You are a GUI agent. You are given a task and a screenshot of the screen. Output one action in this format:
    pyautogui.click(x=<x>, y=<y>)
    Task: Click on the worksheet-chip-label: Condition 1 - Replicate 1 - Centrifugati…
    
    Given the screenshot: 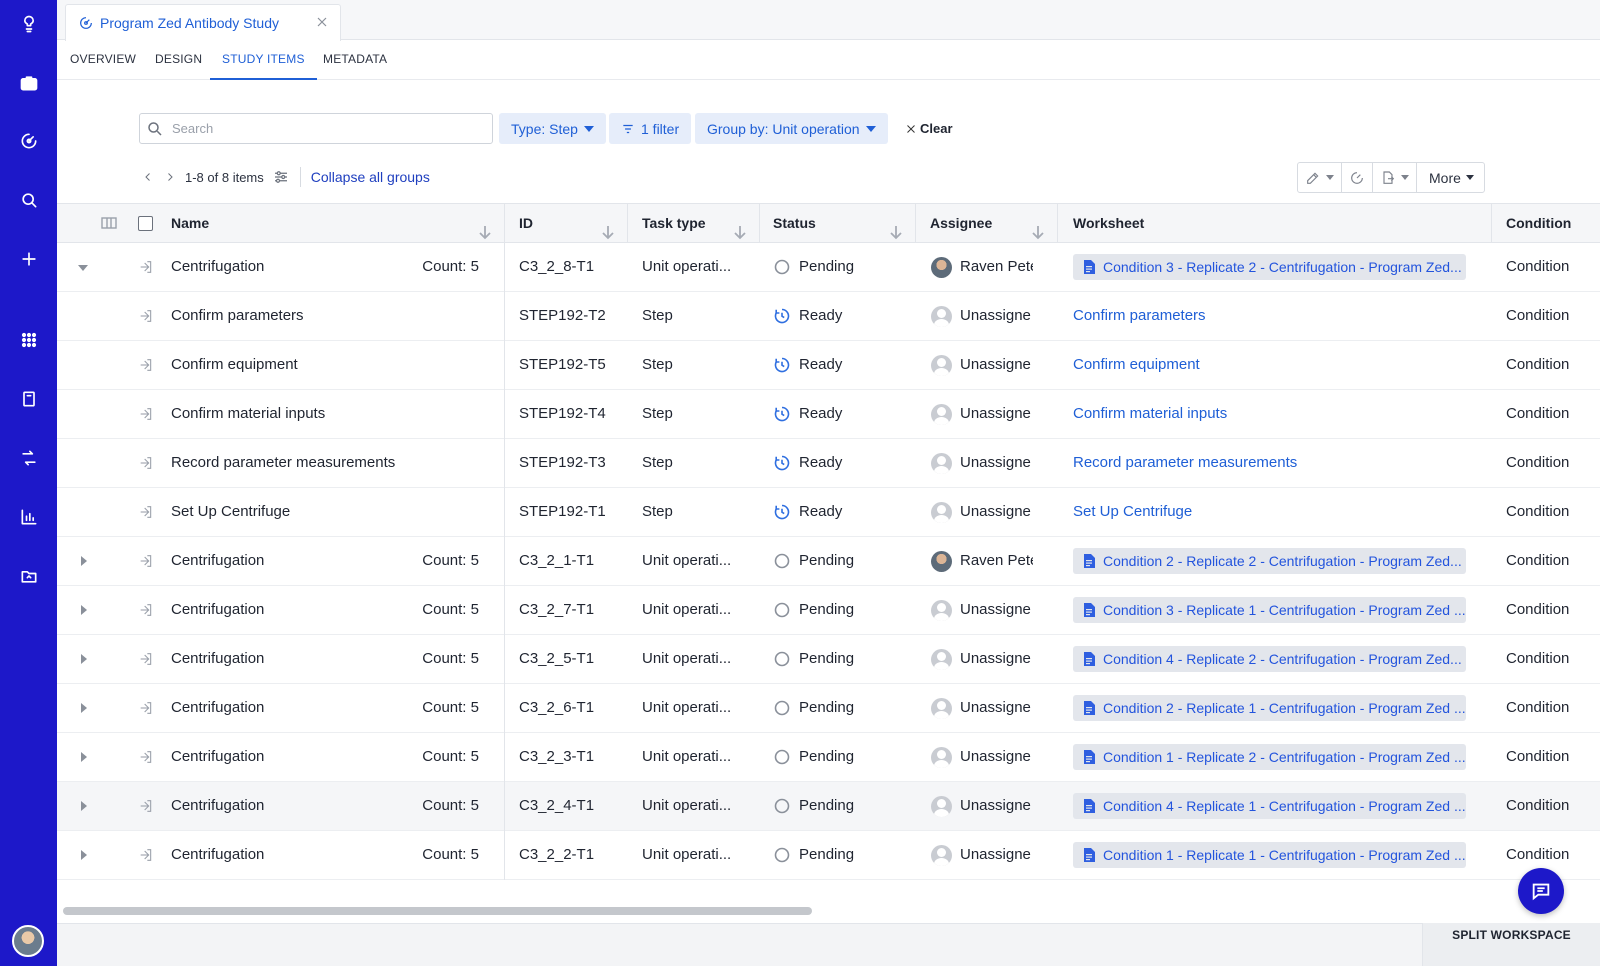 What is the action you would take?
    pyautogui.click(x=1284, y=855)
    